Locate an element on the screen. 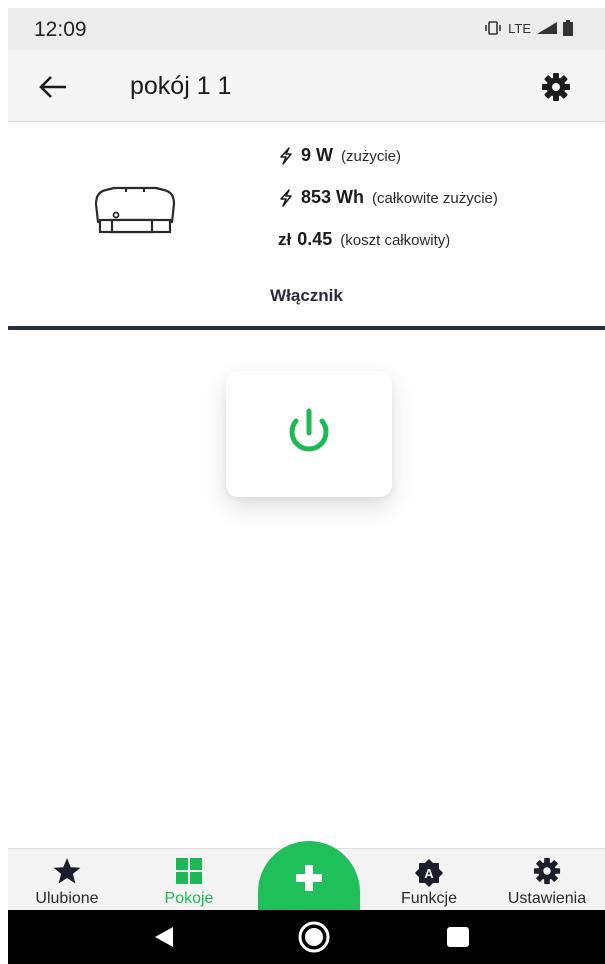 Image resolution: width=605 pixels, height=964 pixels. room-settings-button is located at coordinates (556, 87).